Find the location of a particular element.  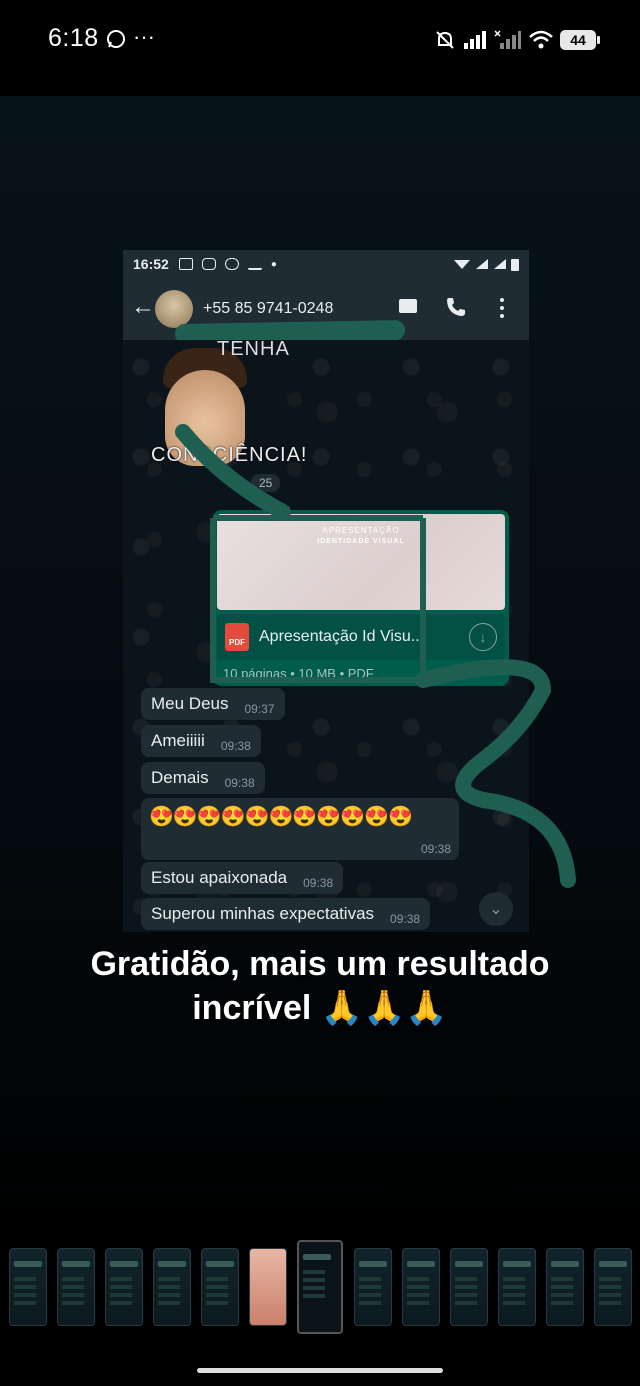

wifi-icon is located at coordinates (541, 39).